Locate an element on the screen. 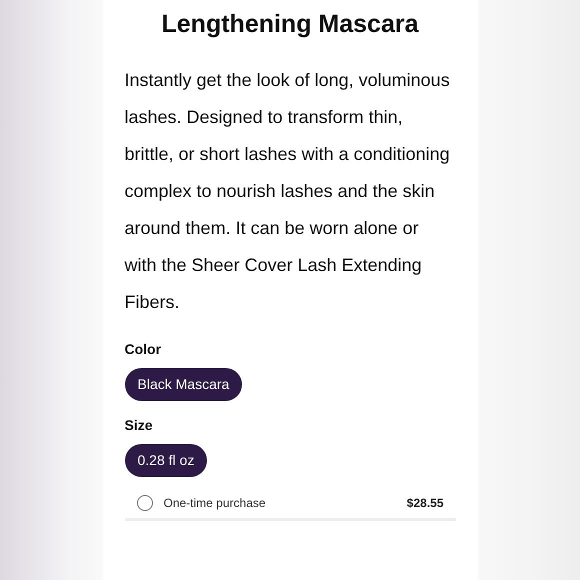 This screenshot has width=580, height=580. price: $28.55 is located at coordinates (425, 503).